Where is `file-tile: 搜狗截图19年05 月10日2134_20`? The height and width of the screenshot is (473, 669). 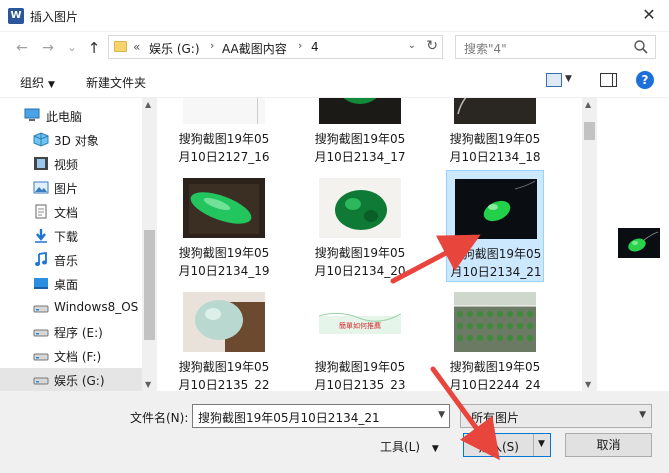 file-tile: 搜狗截图19年05 月10日2134_20 is located at coordinates (360, 226).